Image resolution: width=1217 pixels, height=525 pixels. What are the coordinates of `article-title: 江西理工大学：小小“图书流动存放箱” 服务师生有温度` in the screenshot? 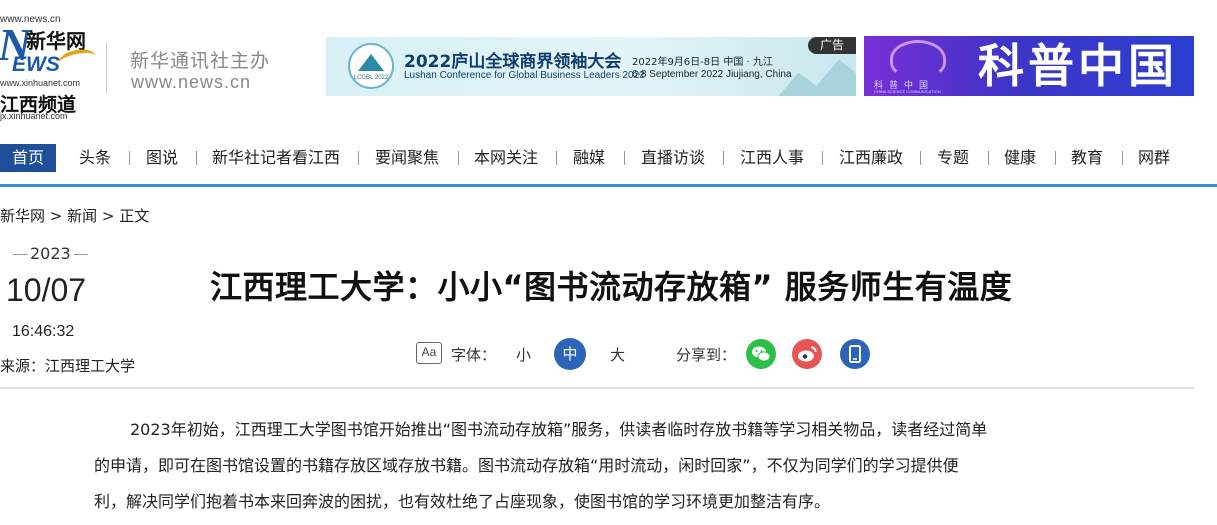 It's located at (611, 287).